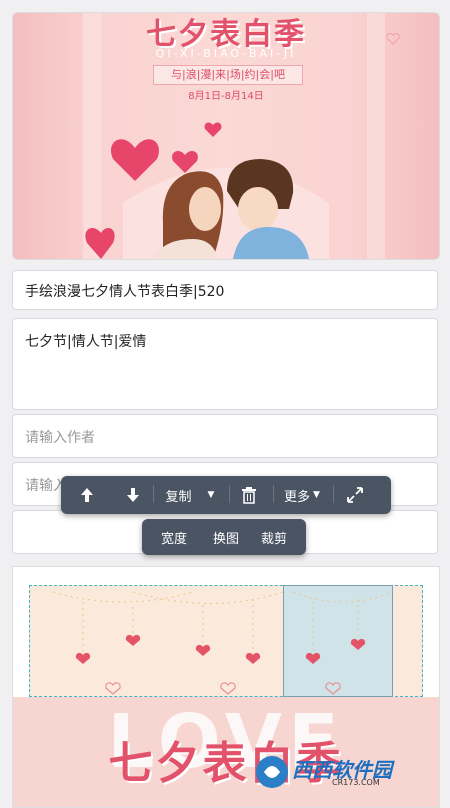  I want to click on tags-field: 七夕节|情人节|爱情, so click(225, 364).